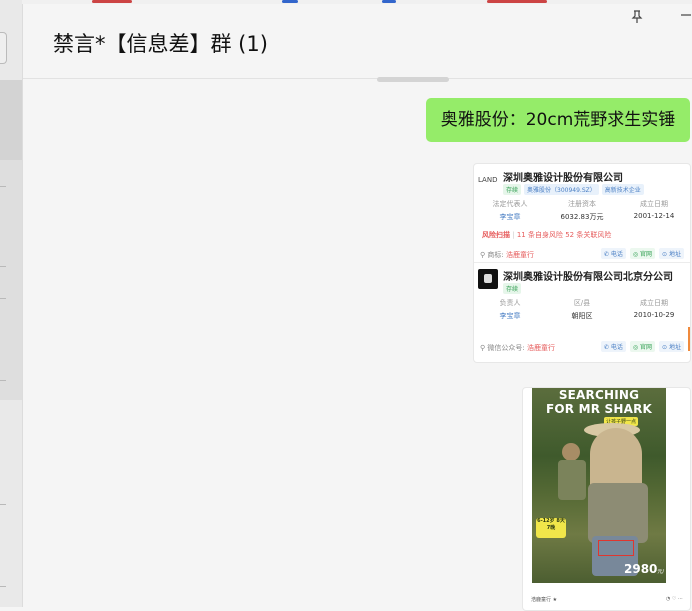 The width and height of the screenshot is (692, 611). What do you see at coordinates (582, 303) in the screenshot?
I see `field-label: 区/县` at bounding box center [582, 303].